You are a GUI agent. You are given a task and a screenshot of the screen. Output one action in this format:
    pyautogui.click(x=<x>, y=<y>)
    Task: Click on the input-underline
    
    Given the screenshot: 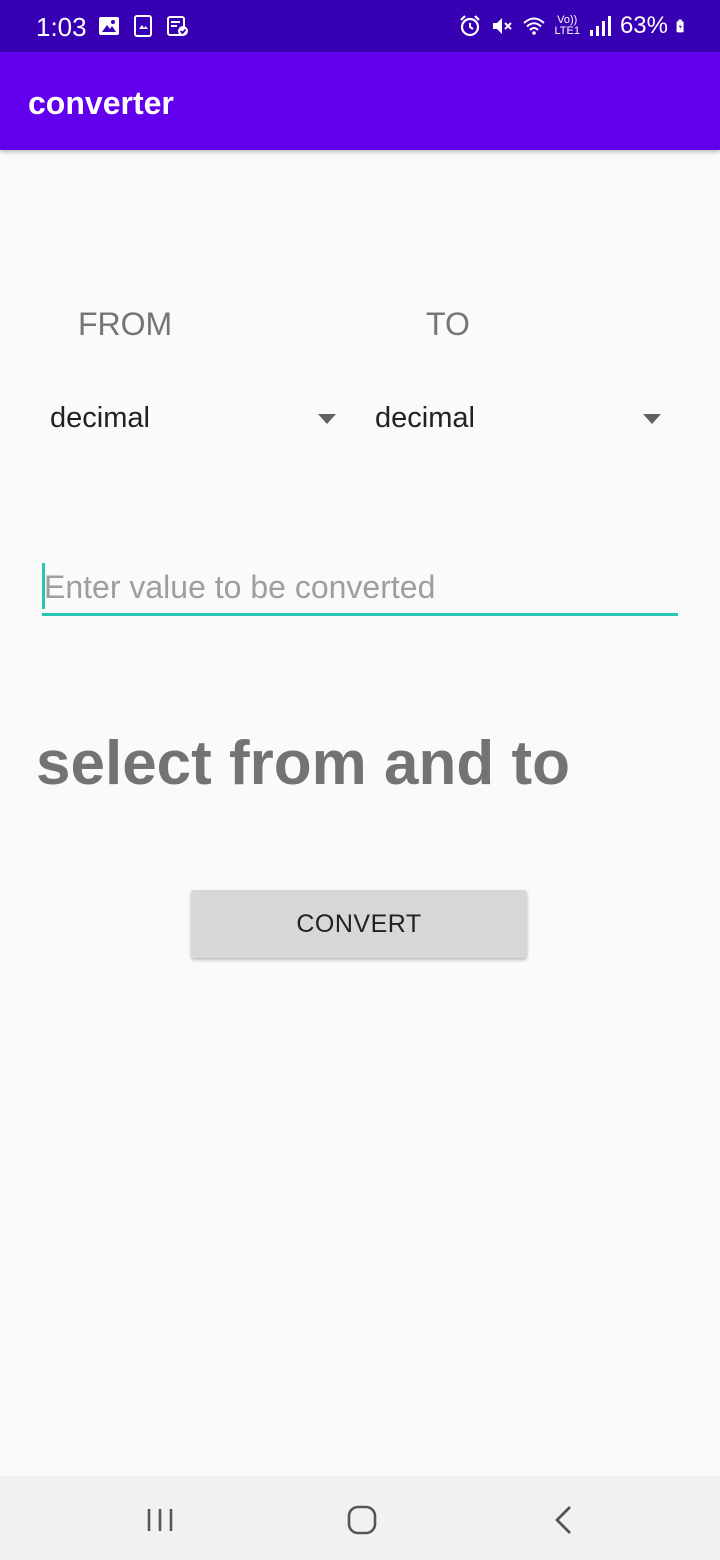 What is the action you would take?
    pyautogui.click(x=360, y=614)
    